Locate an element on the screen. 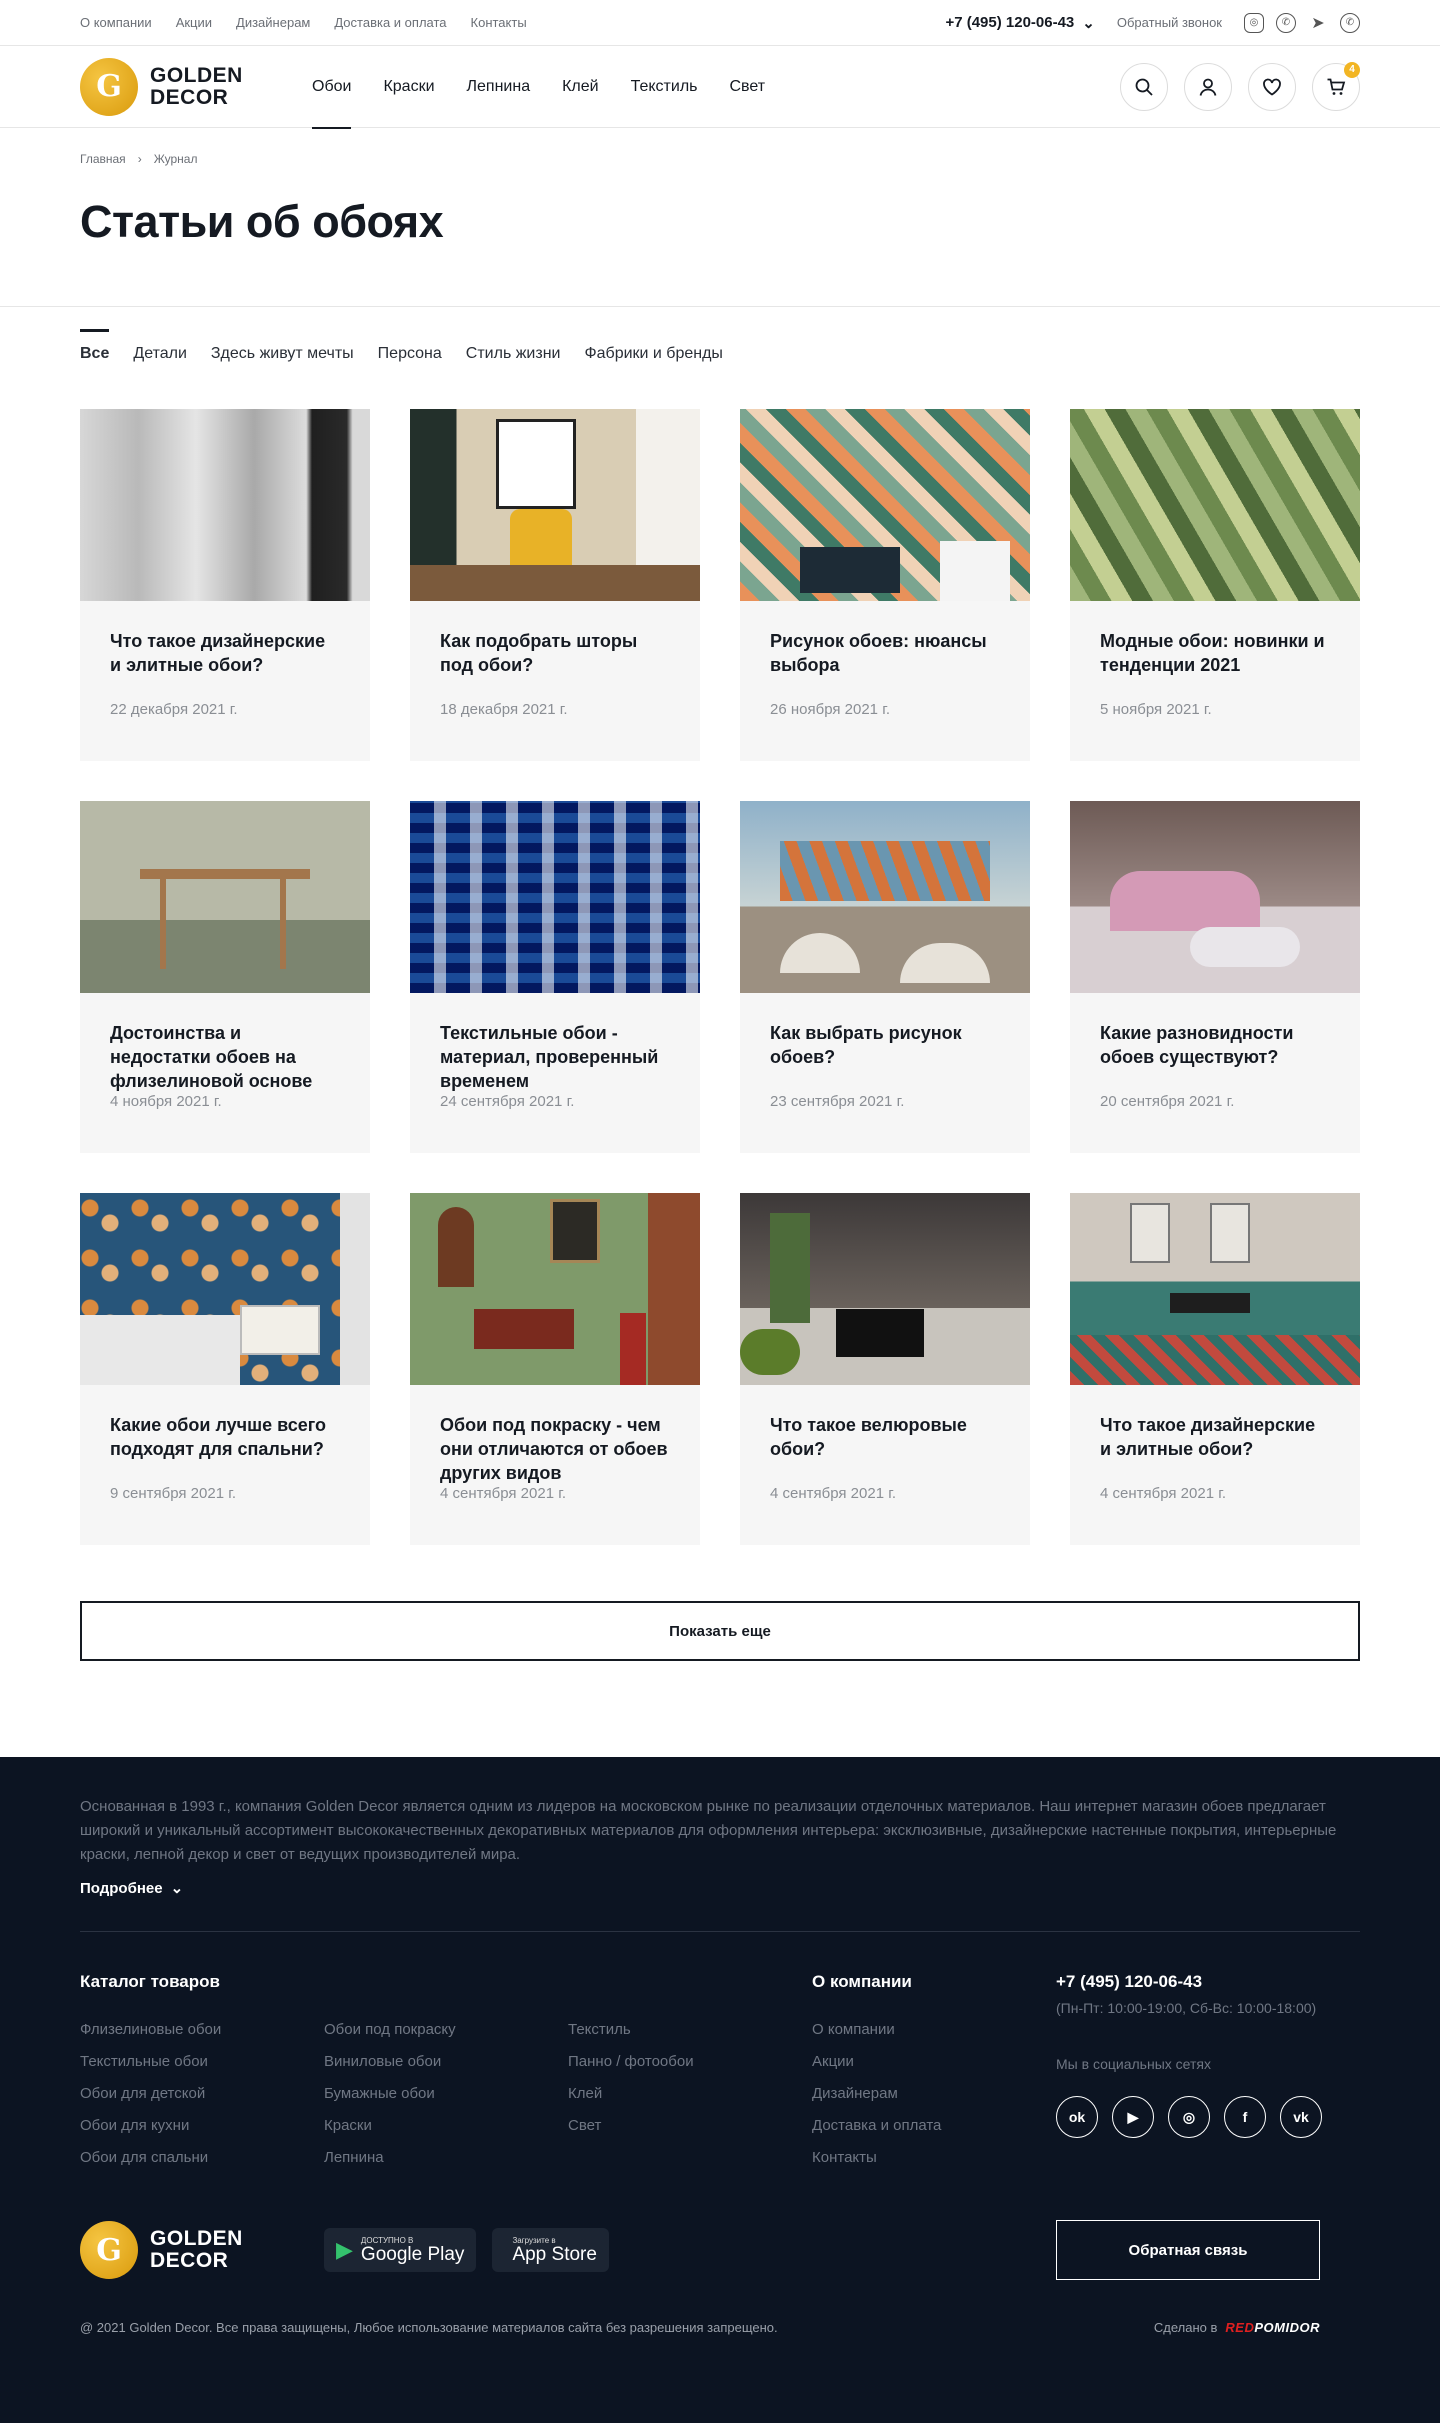  tab-persona: Персона is located at coordinates (410, 353).